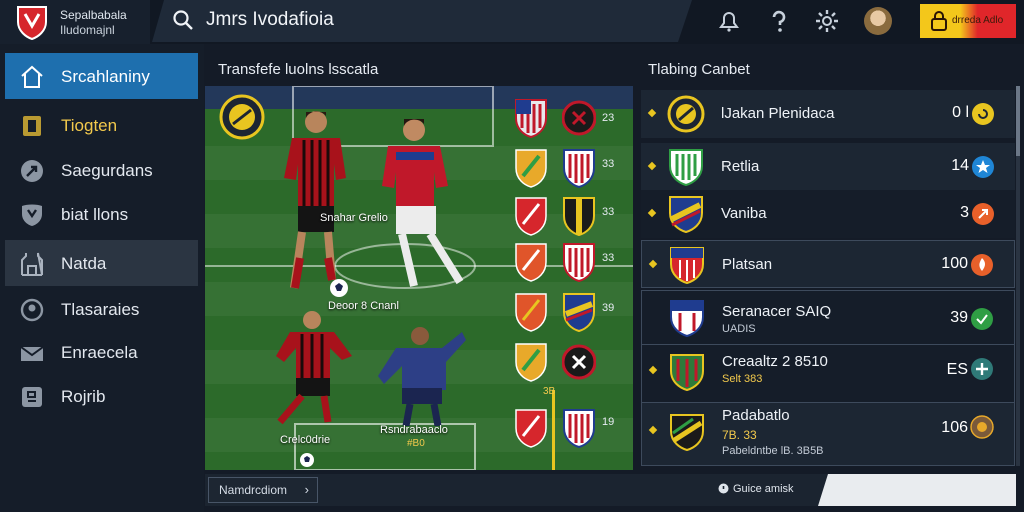 Image resolution: width=1024 pixels, height=512 pixels. What do you see at coordinates (183, 20) in the screenshot?
I see `search-icon` at bounding box center [183, 20].